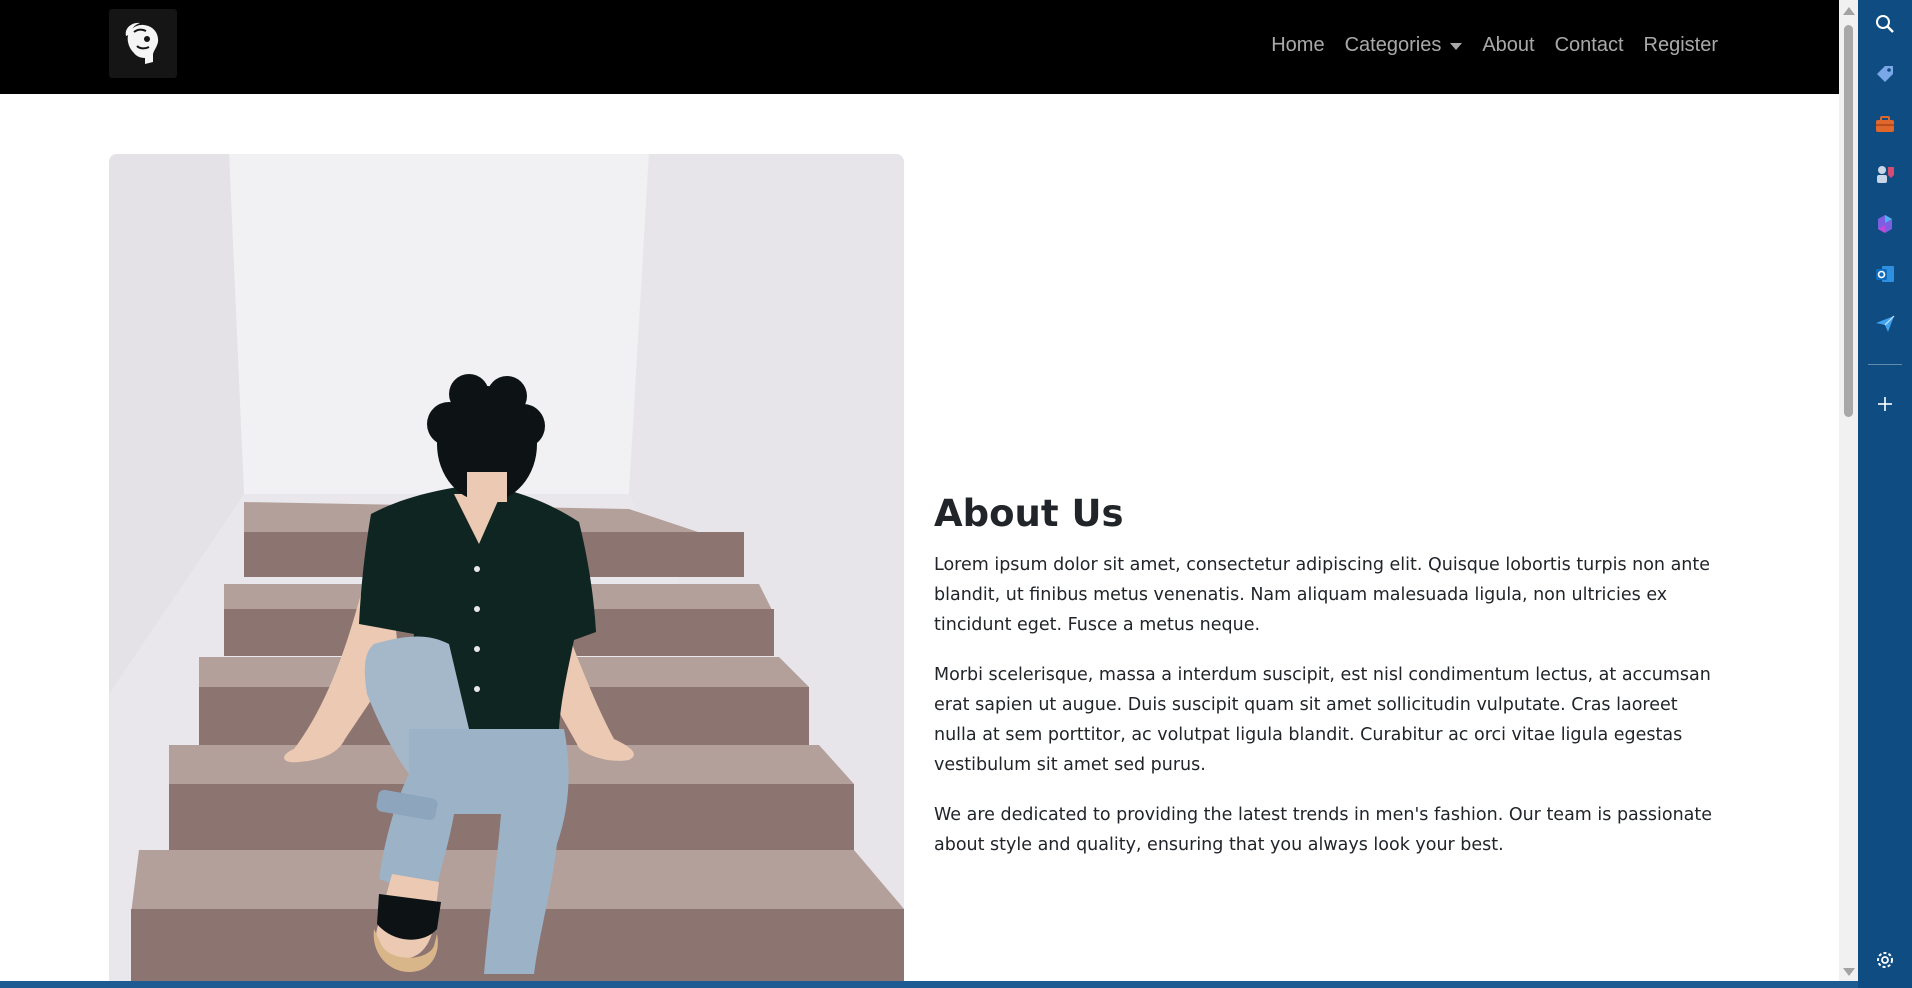 This screenshot has width=1912, height=988. I want to click on nav-home: Home, so click(1297, 45).